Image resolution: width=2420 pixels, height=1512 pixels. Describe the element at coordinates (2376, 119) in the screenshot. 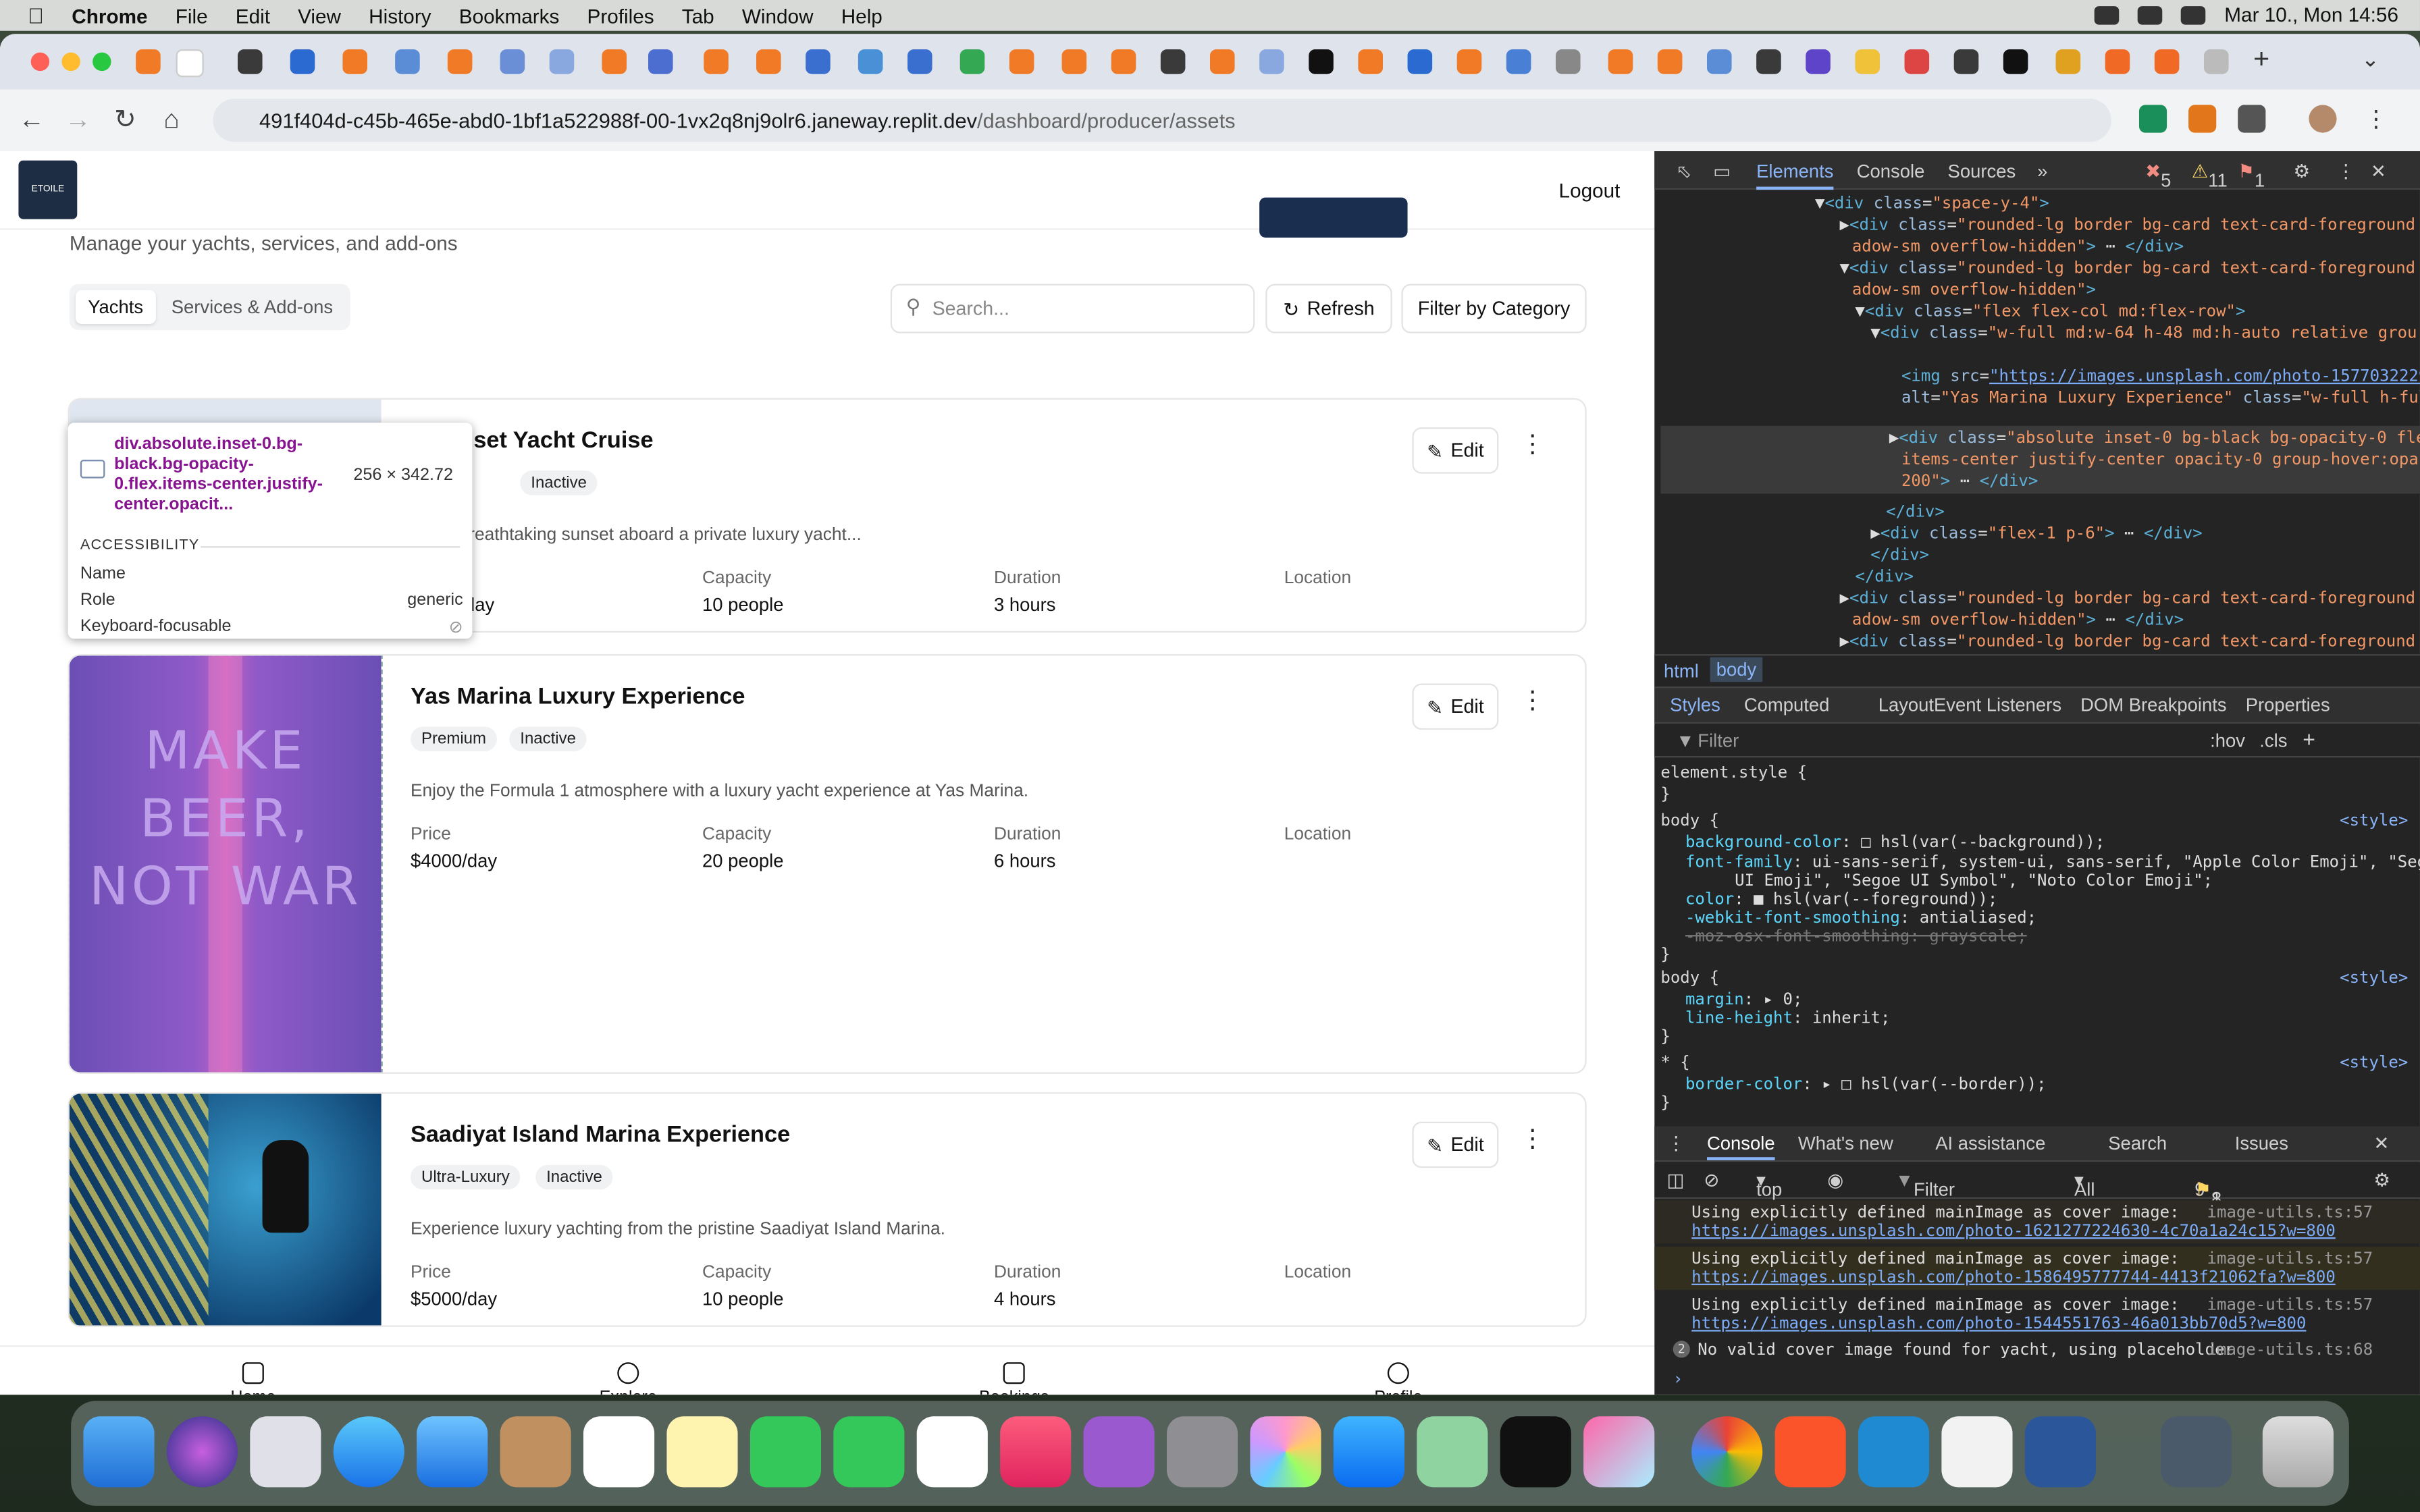

I see `chrome-menu-icon: ⋮` at that location.